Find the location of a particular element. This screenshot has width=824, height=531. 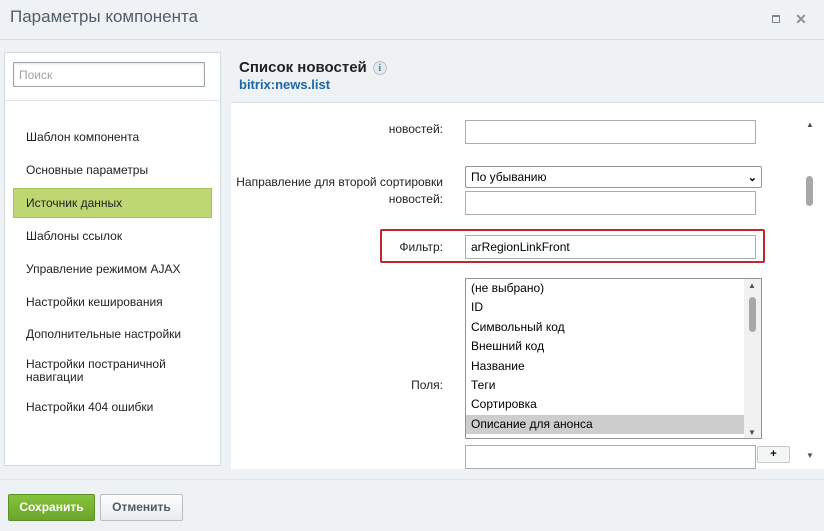

sidebar-item-label: Шаблон компонента is located at coordinates (83, 137).